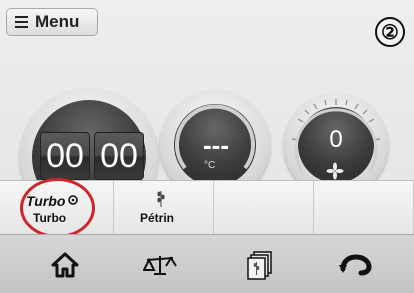 The width and height of the screenshot is (414, 293). Describe the element at coordinates (335, 171) in the screenshot. I see `fan-icon` at that location.